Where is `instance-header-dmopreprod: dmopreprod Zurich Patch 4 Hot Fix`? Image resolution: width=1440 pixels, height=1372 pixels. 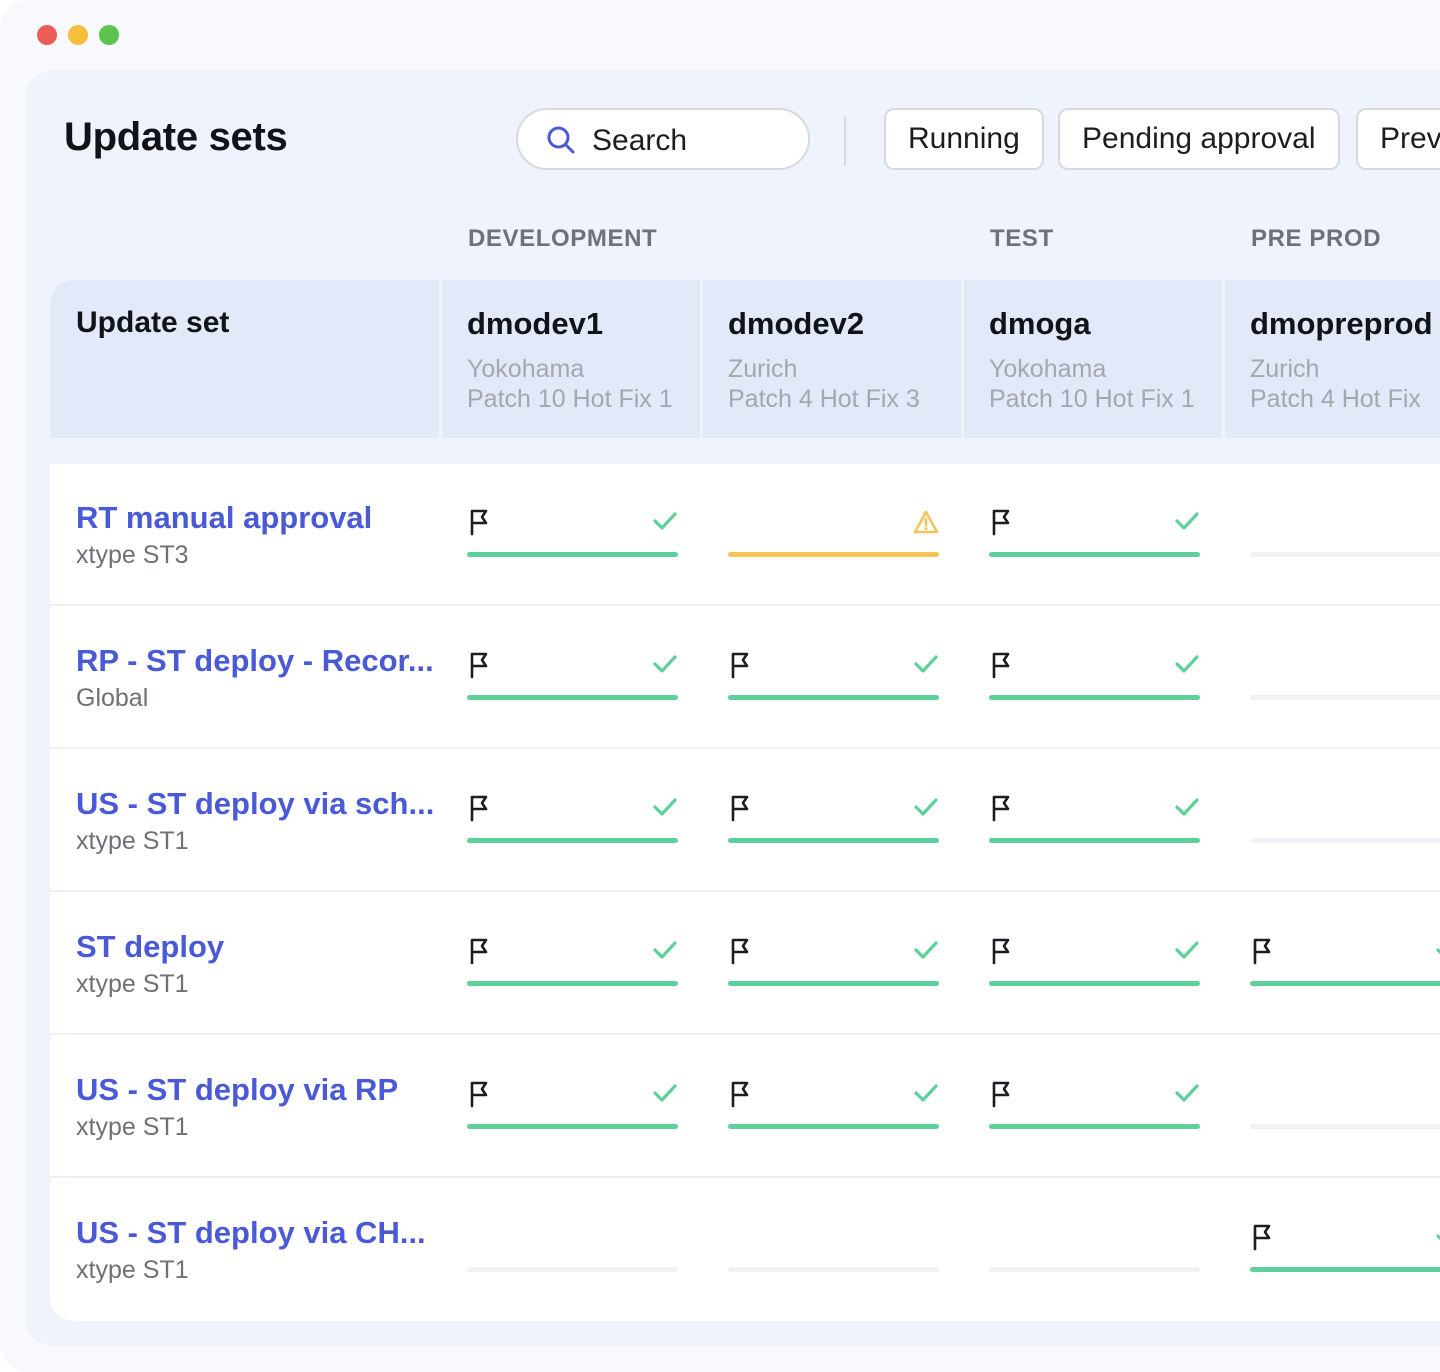
instance-header-dmopreprod: dmopreprod Zurich Patch 4 Hot Fix is located at coordinates (1332, 359).